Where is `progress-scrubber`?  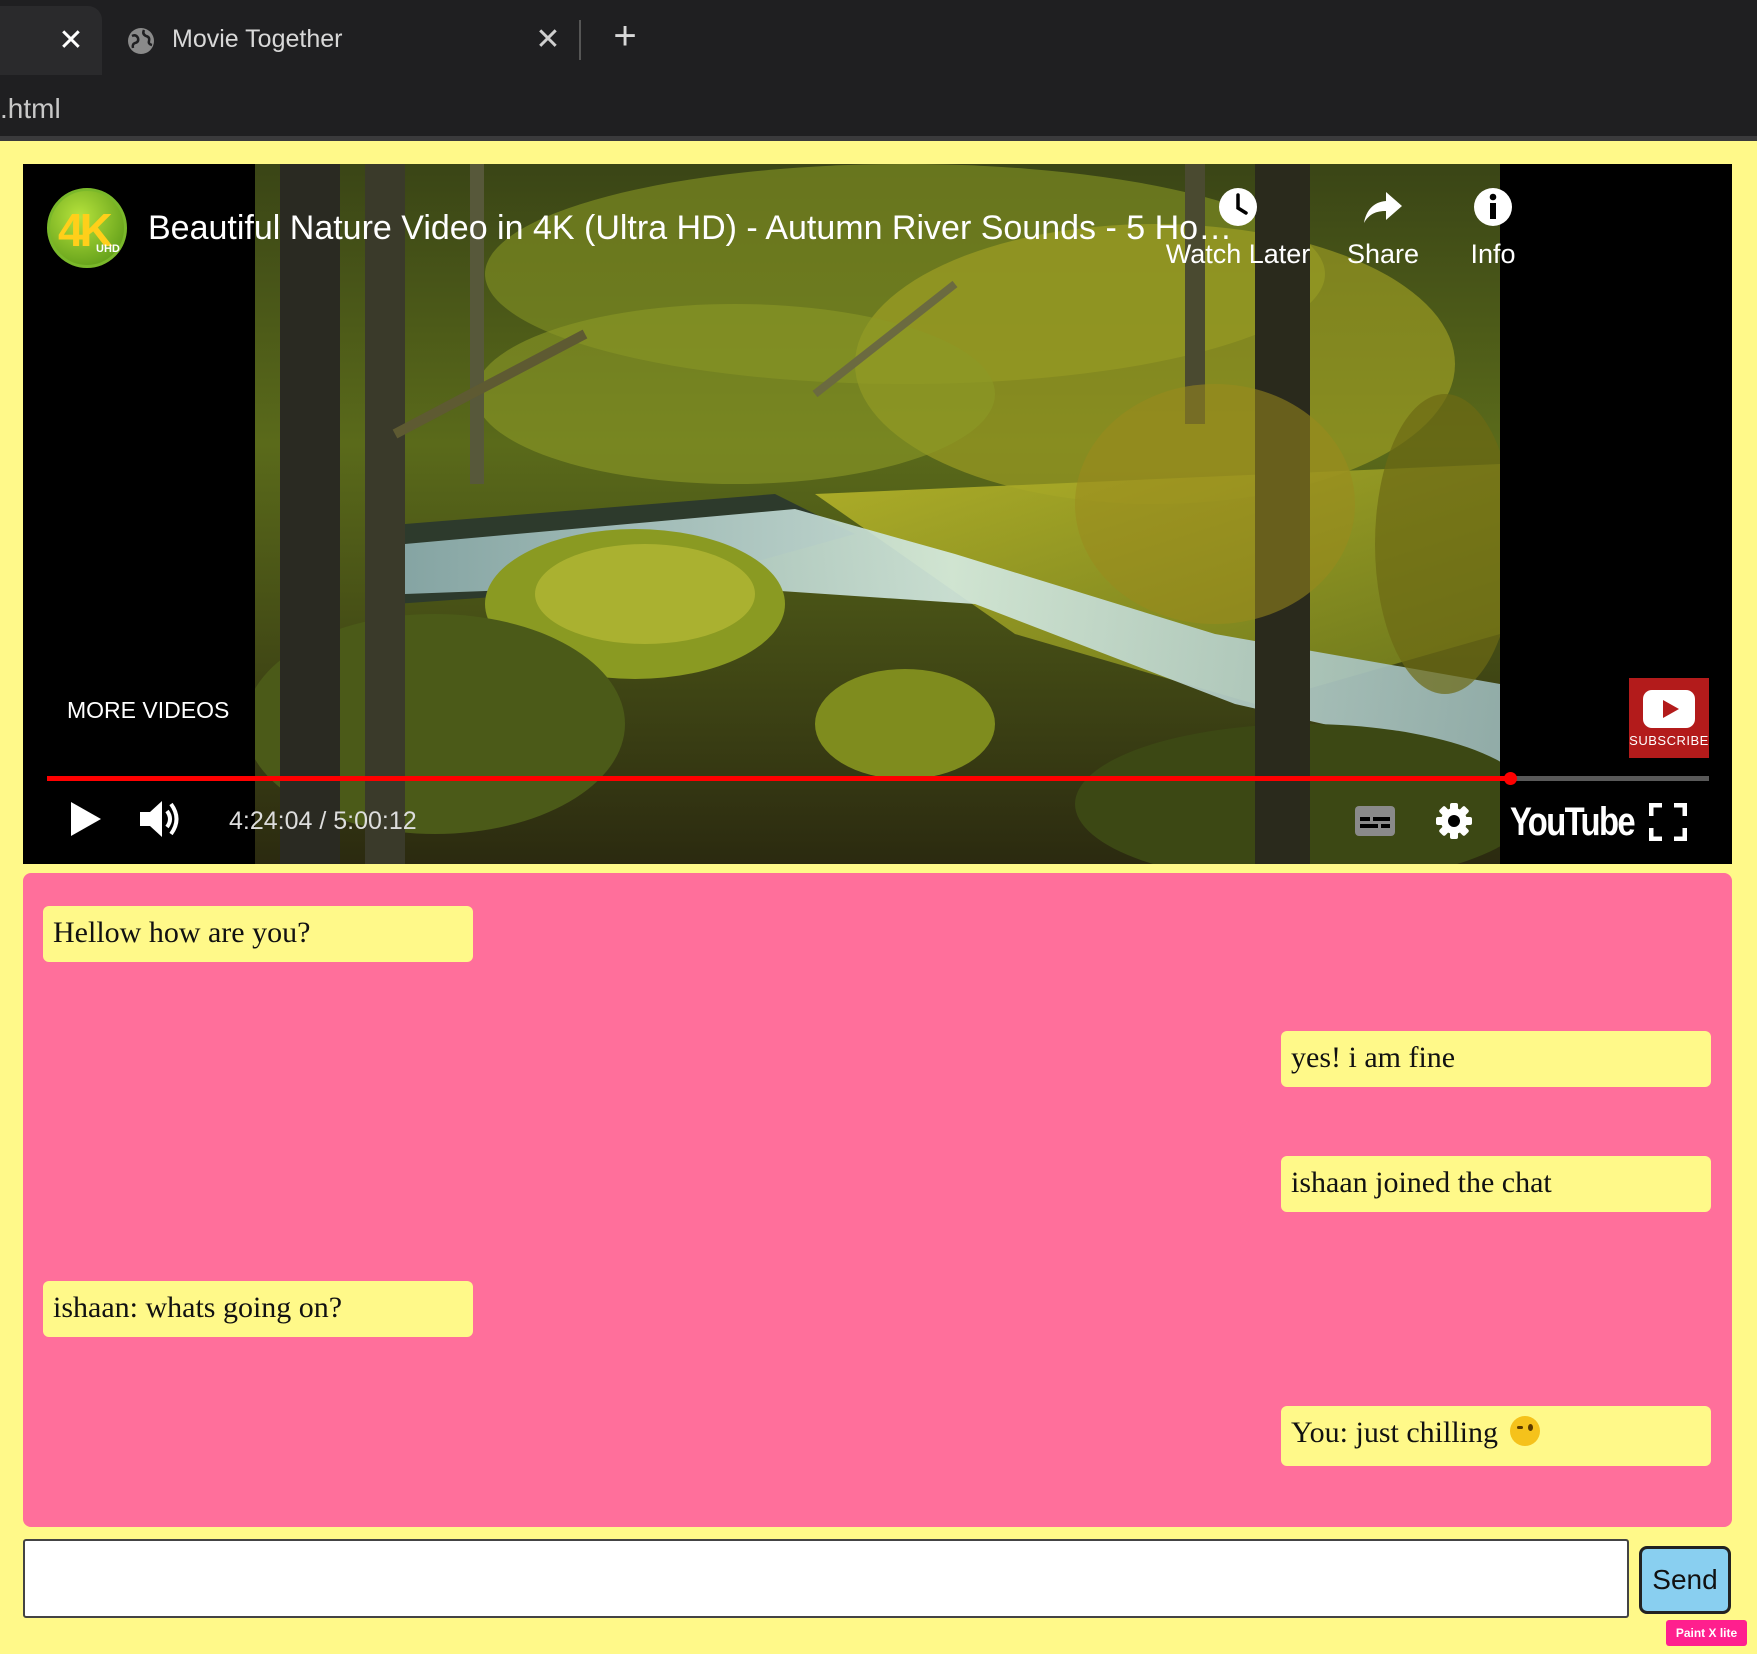
progress-scrubber is located at coordinates (1510, 778).